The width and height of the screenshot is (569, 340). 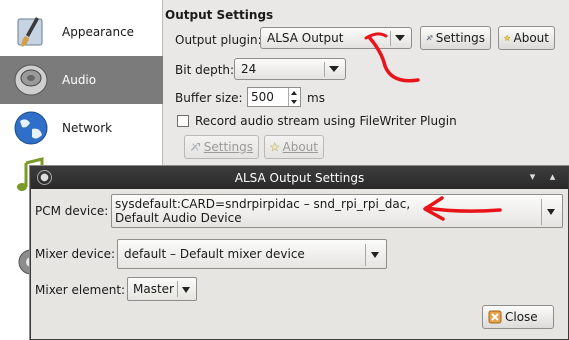 I want to click on dialog-titlebar: ● ALSA Output Settings ▾ ▴, so click(x=299, y=178).